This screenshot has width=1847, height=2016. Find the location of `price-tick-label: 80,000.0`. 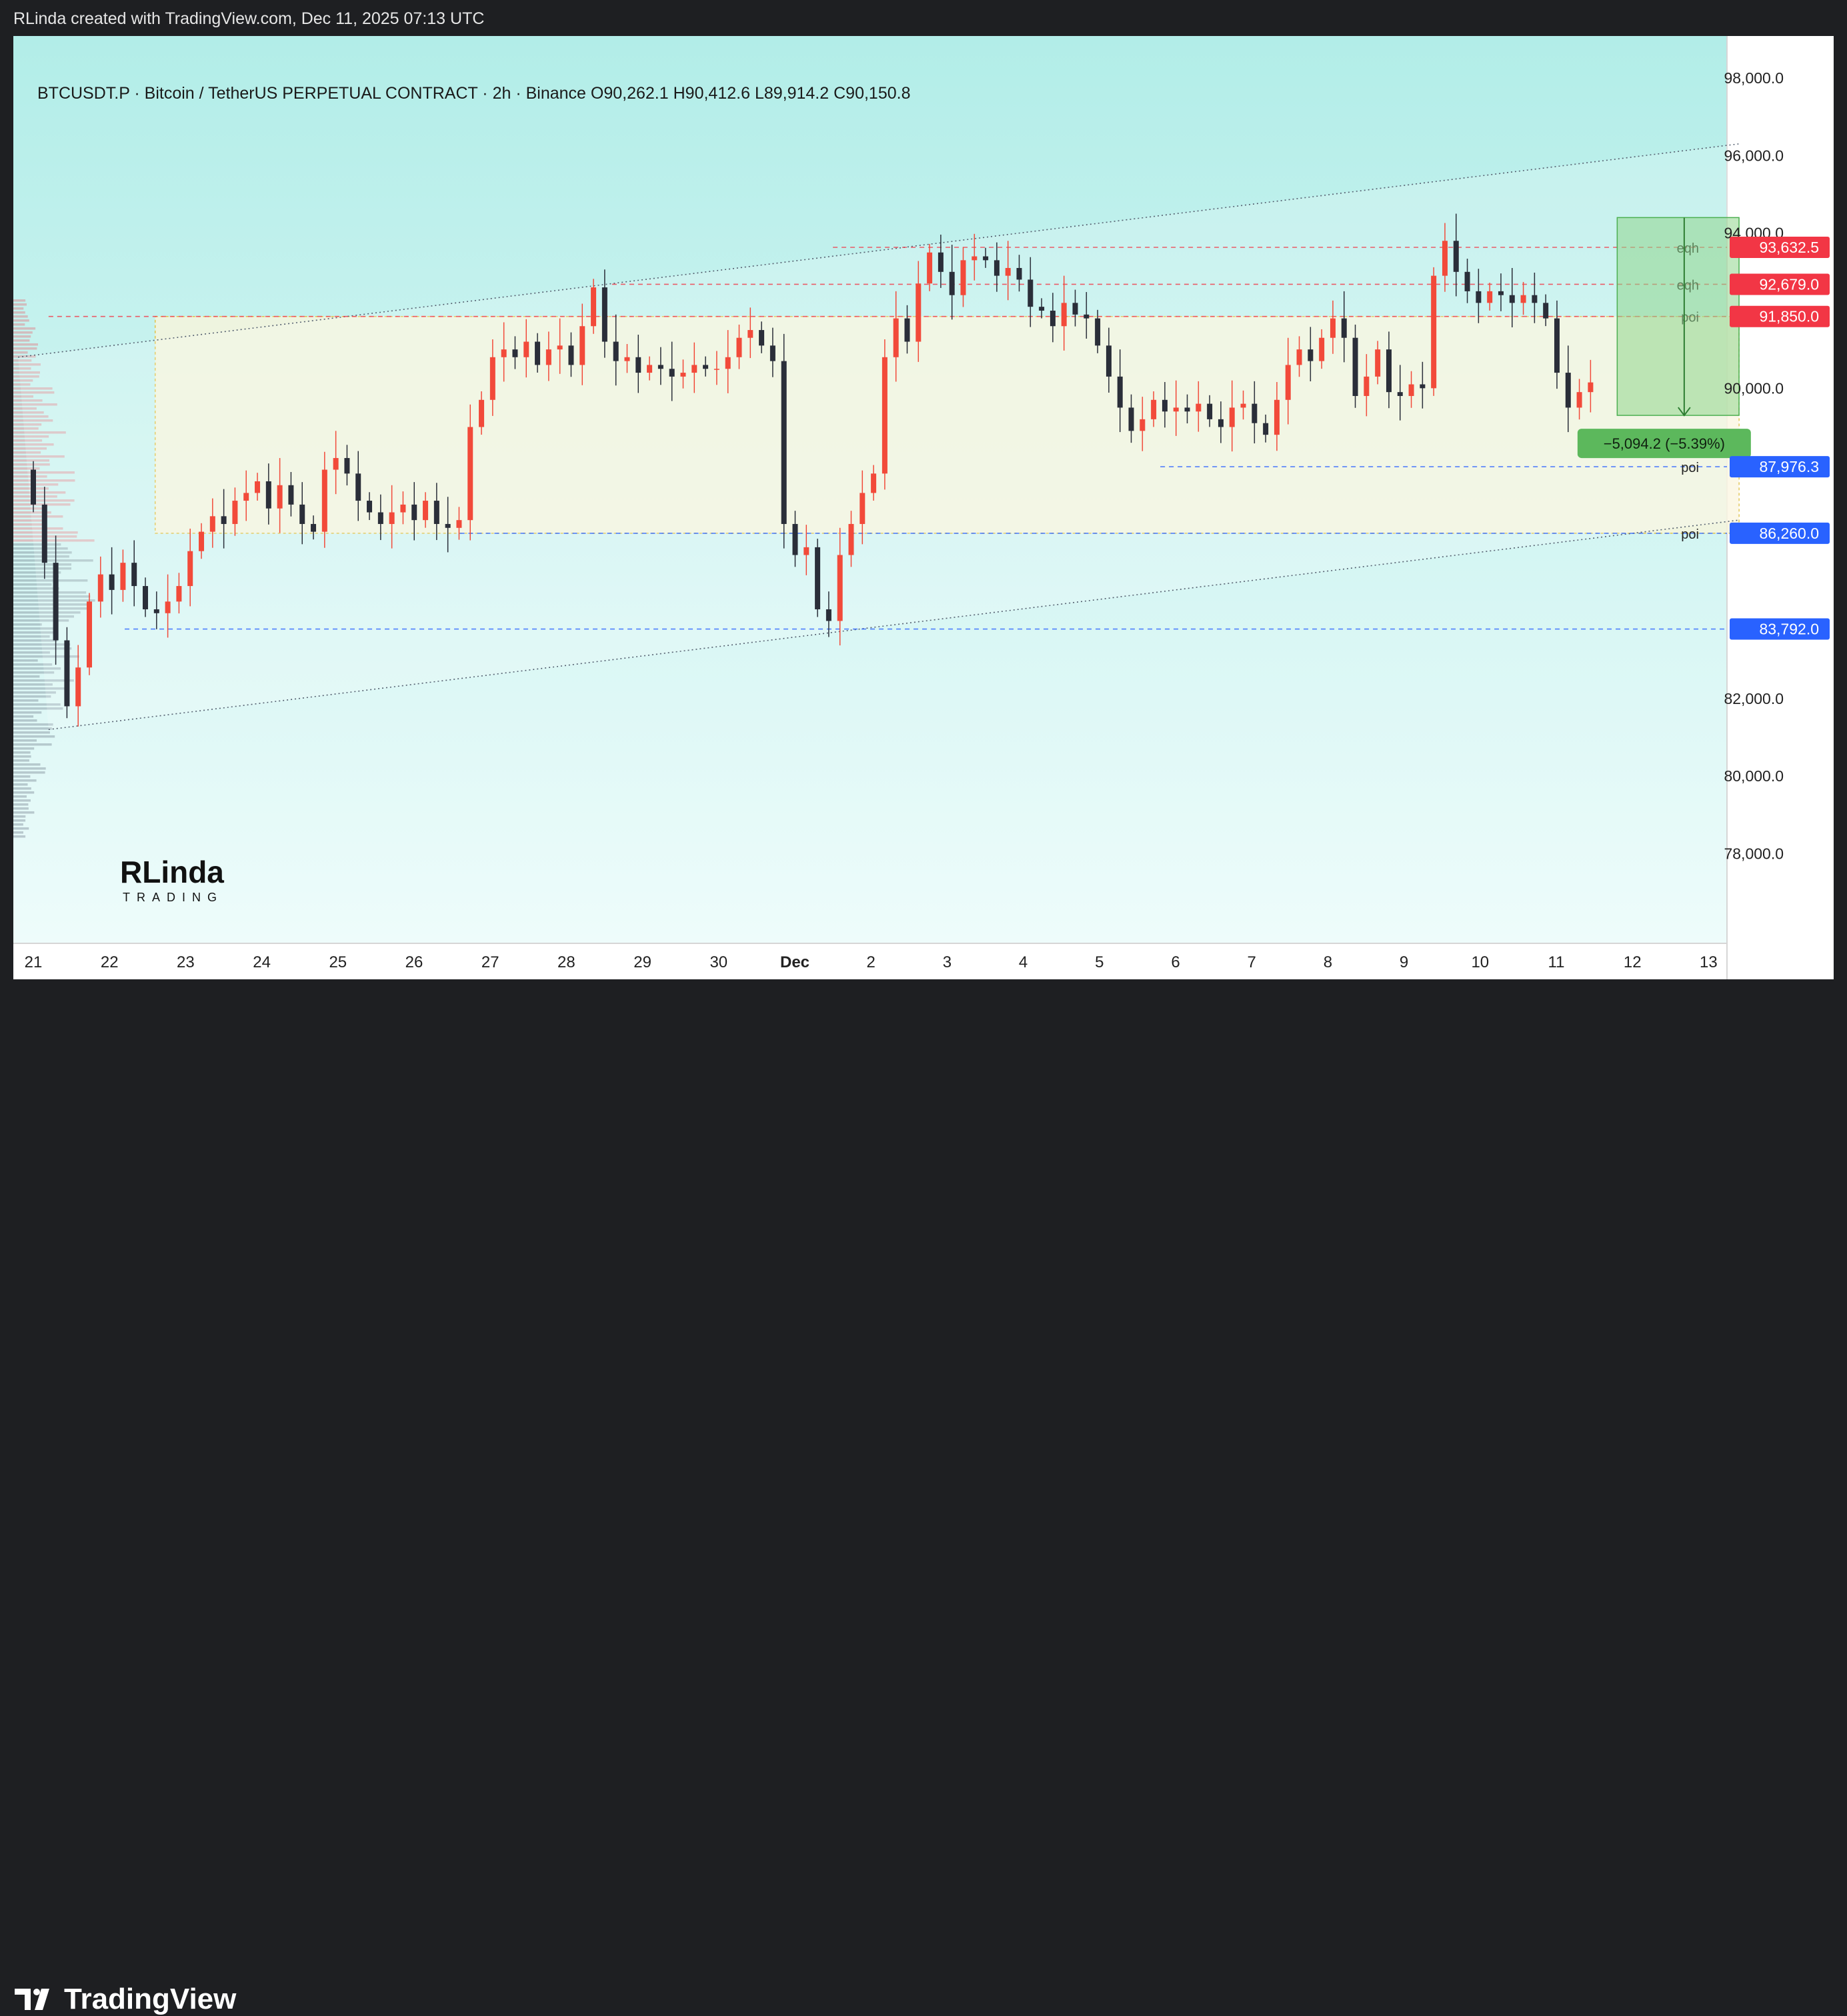

price-tick-label: 80,000.0 is located at coordinates (1754, 776).